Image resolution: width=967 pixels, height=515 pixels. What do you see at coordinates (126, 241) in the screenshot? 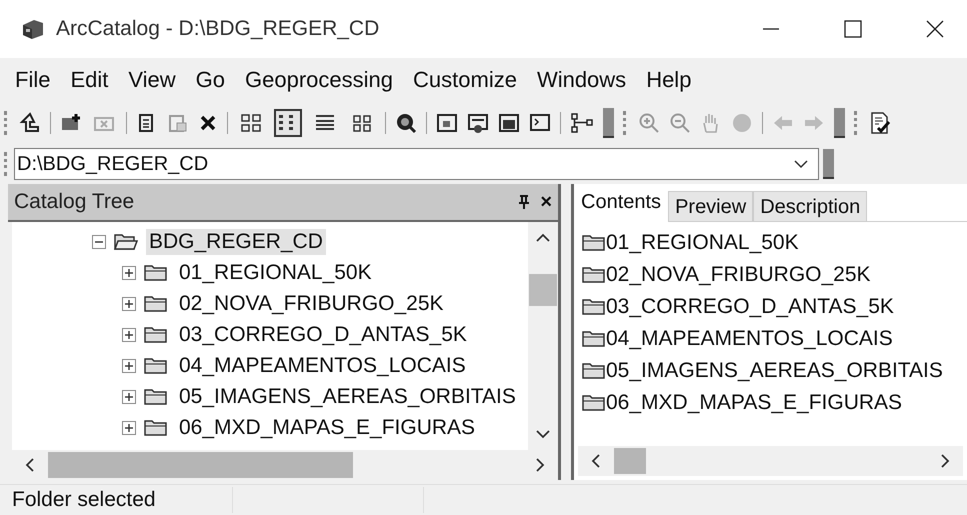
I see `open-folder-icon` at bounding box center [126, 241].